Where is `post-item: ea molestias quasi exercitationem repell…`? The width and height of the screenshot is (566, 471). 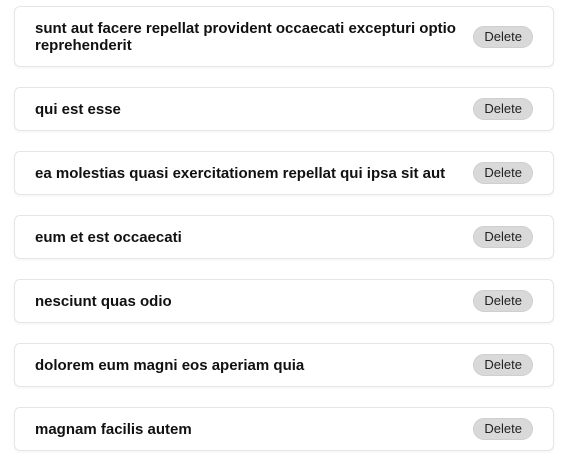 post-item: ea molestias quasi exercitationem repell… is located at coordinates (284, 173).